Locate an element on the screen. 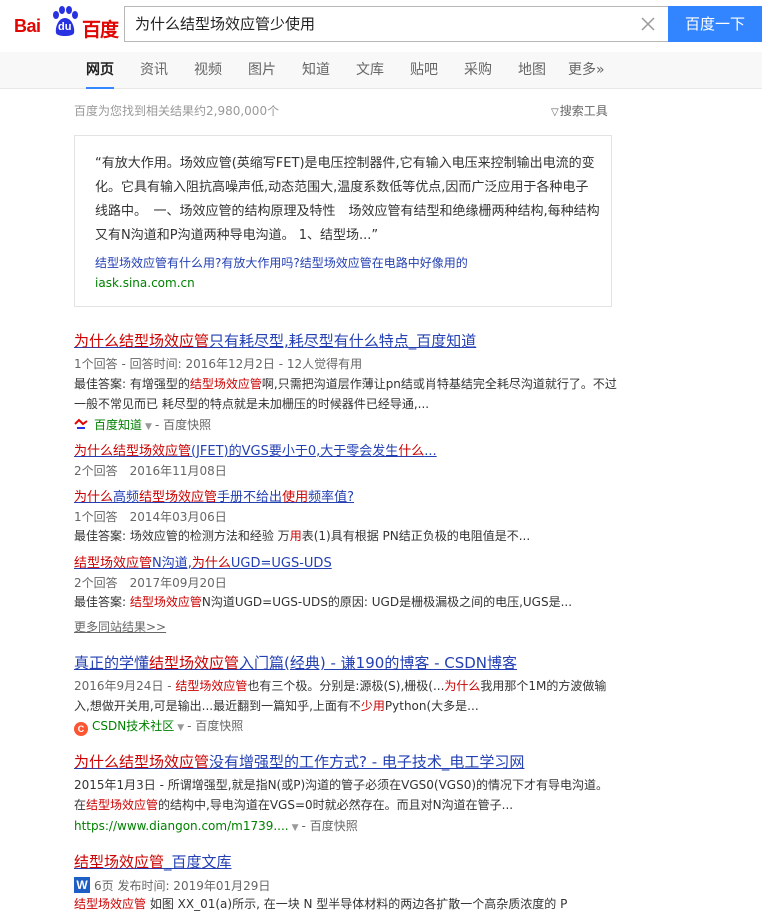 The width and height of the screenshot is (762, 914). title-text: 没有增强型的工作方式? - 电子技术_电工学习网 is located at coordinates (367, 762).